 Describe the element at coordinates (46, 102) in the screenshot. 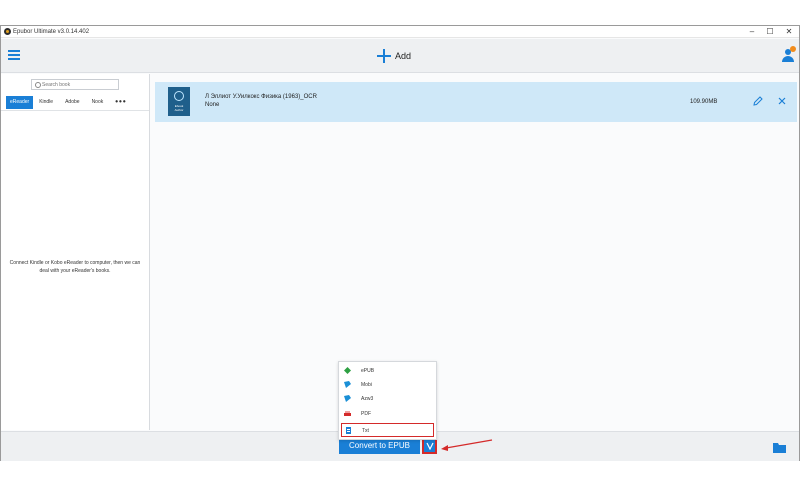

I see `tab-kindle: Kindle` at that location.